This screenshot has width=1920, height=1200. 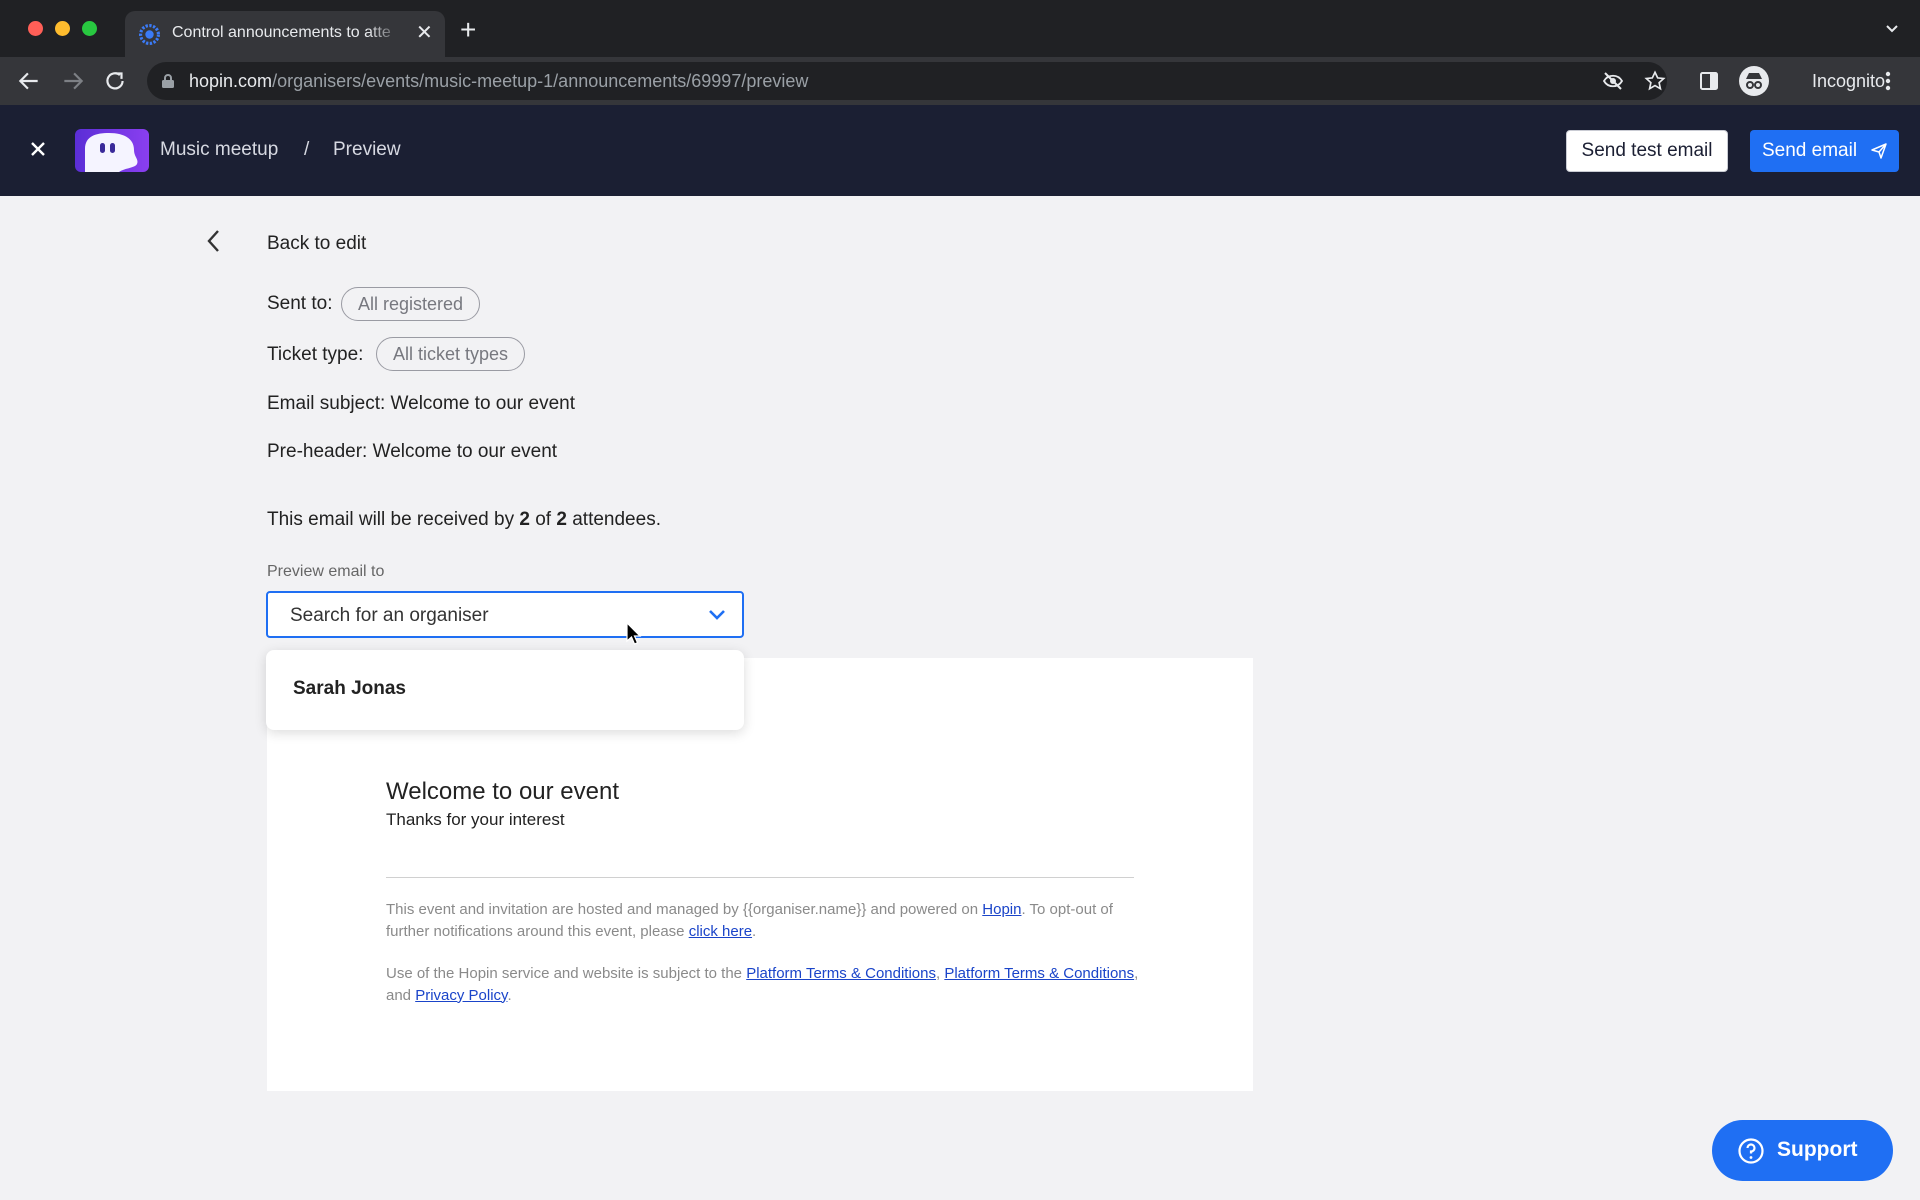 What do you see at coordinates (29, 81) in the screenshot?
I see `back-arrow-icon` at bounding box center [29, 81].